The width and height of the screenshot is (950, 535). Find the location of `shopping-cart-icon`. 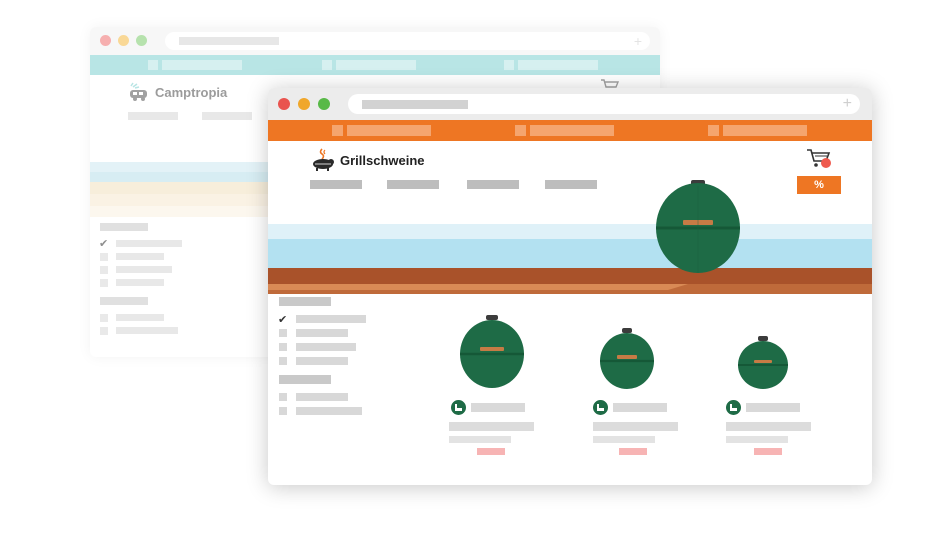

shopping-cart-icon is located at coordinates (819, 159).